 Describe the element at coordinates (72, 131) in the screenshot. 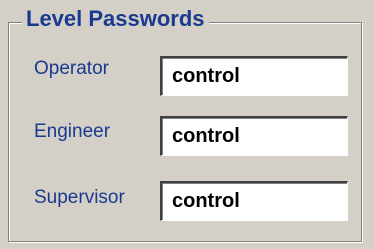

I see `engineer-label: Engineer` at that location.